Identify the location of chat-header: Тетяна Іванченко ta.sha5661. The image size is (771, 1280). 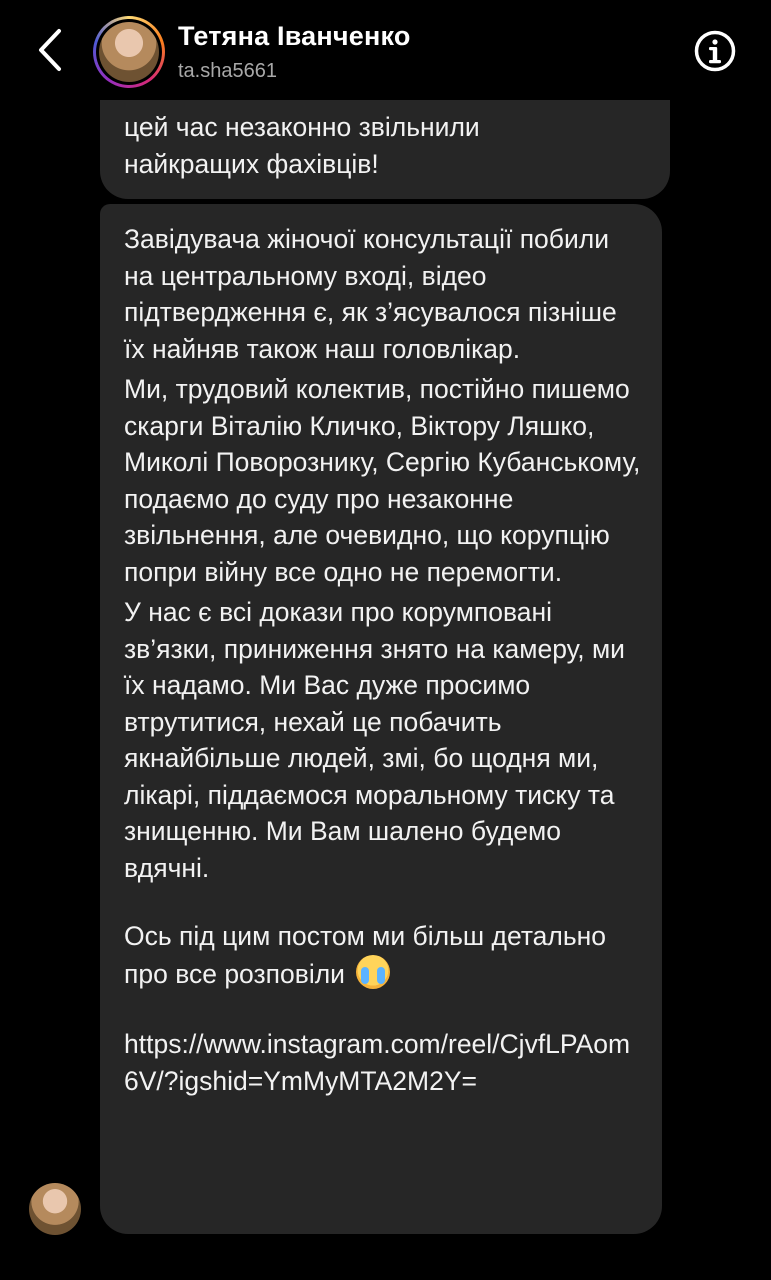
(385, 50).